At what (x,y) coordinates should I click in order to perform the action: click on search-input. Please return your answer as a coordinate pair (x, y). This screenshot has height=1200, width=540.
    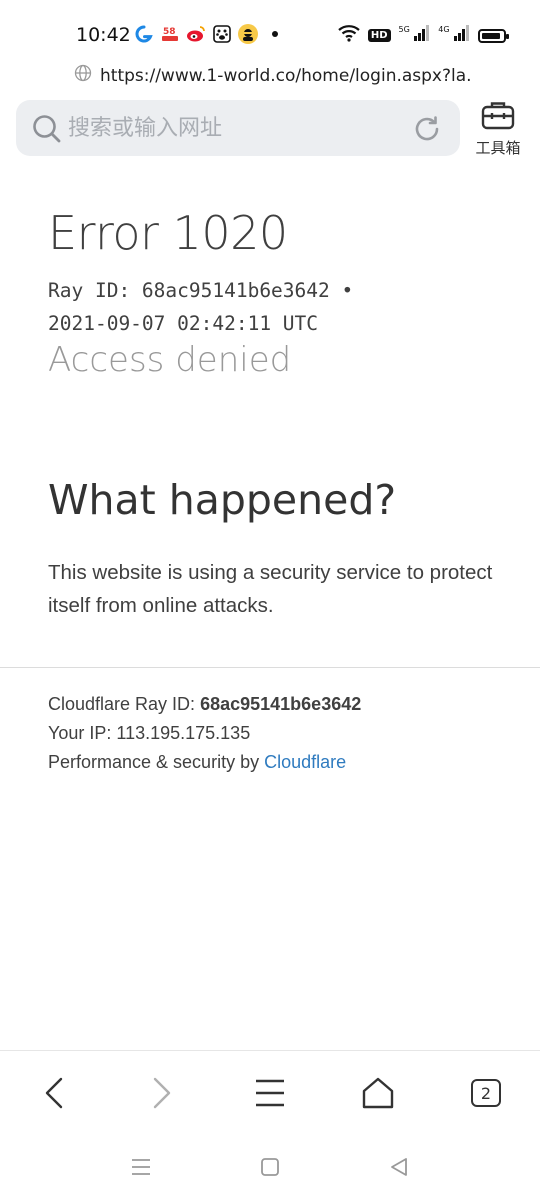
    Looking at the image, I should click on (233, 128).